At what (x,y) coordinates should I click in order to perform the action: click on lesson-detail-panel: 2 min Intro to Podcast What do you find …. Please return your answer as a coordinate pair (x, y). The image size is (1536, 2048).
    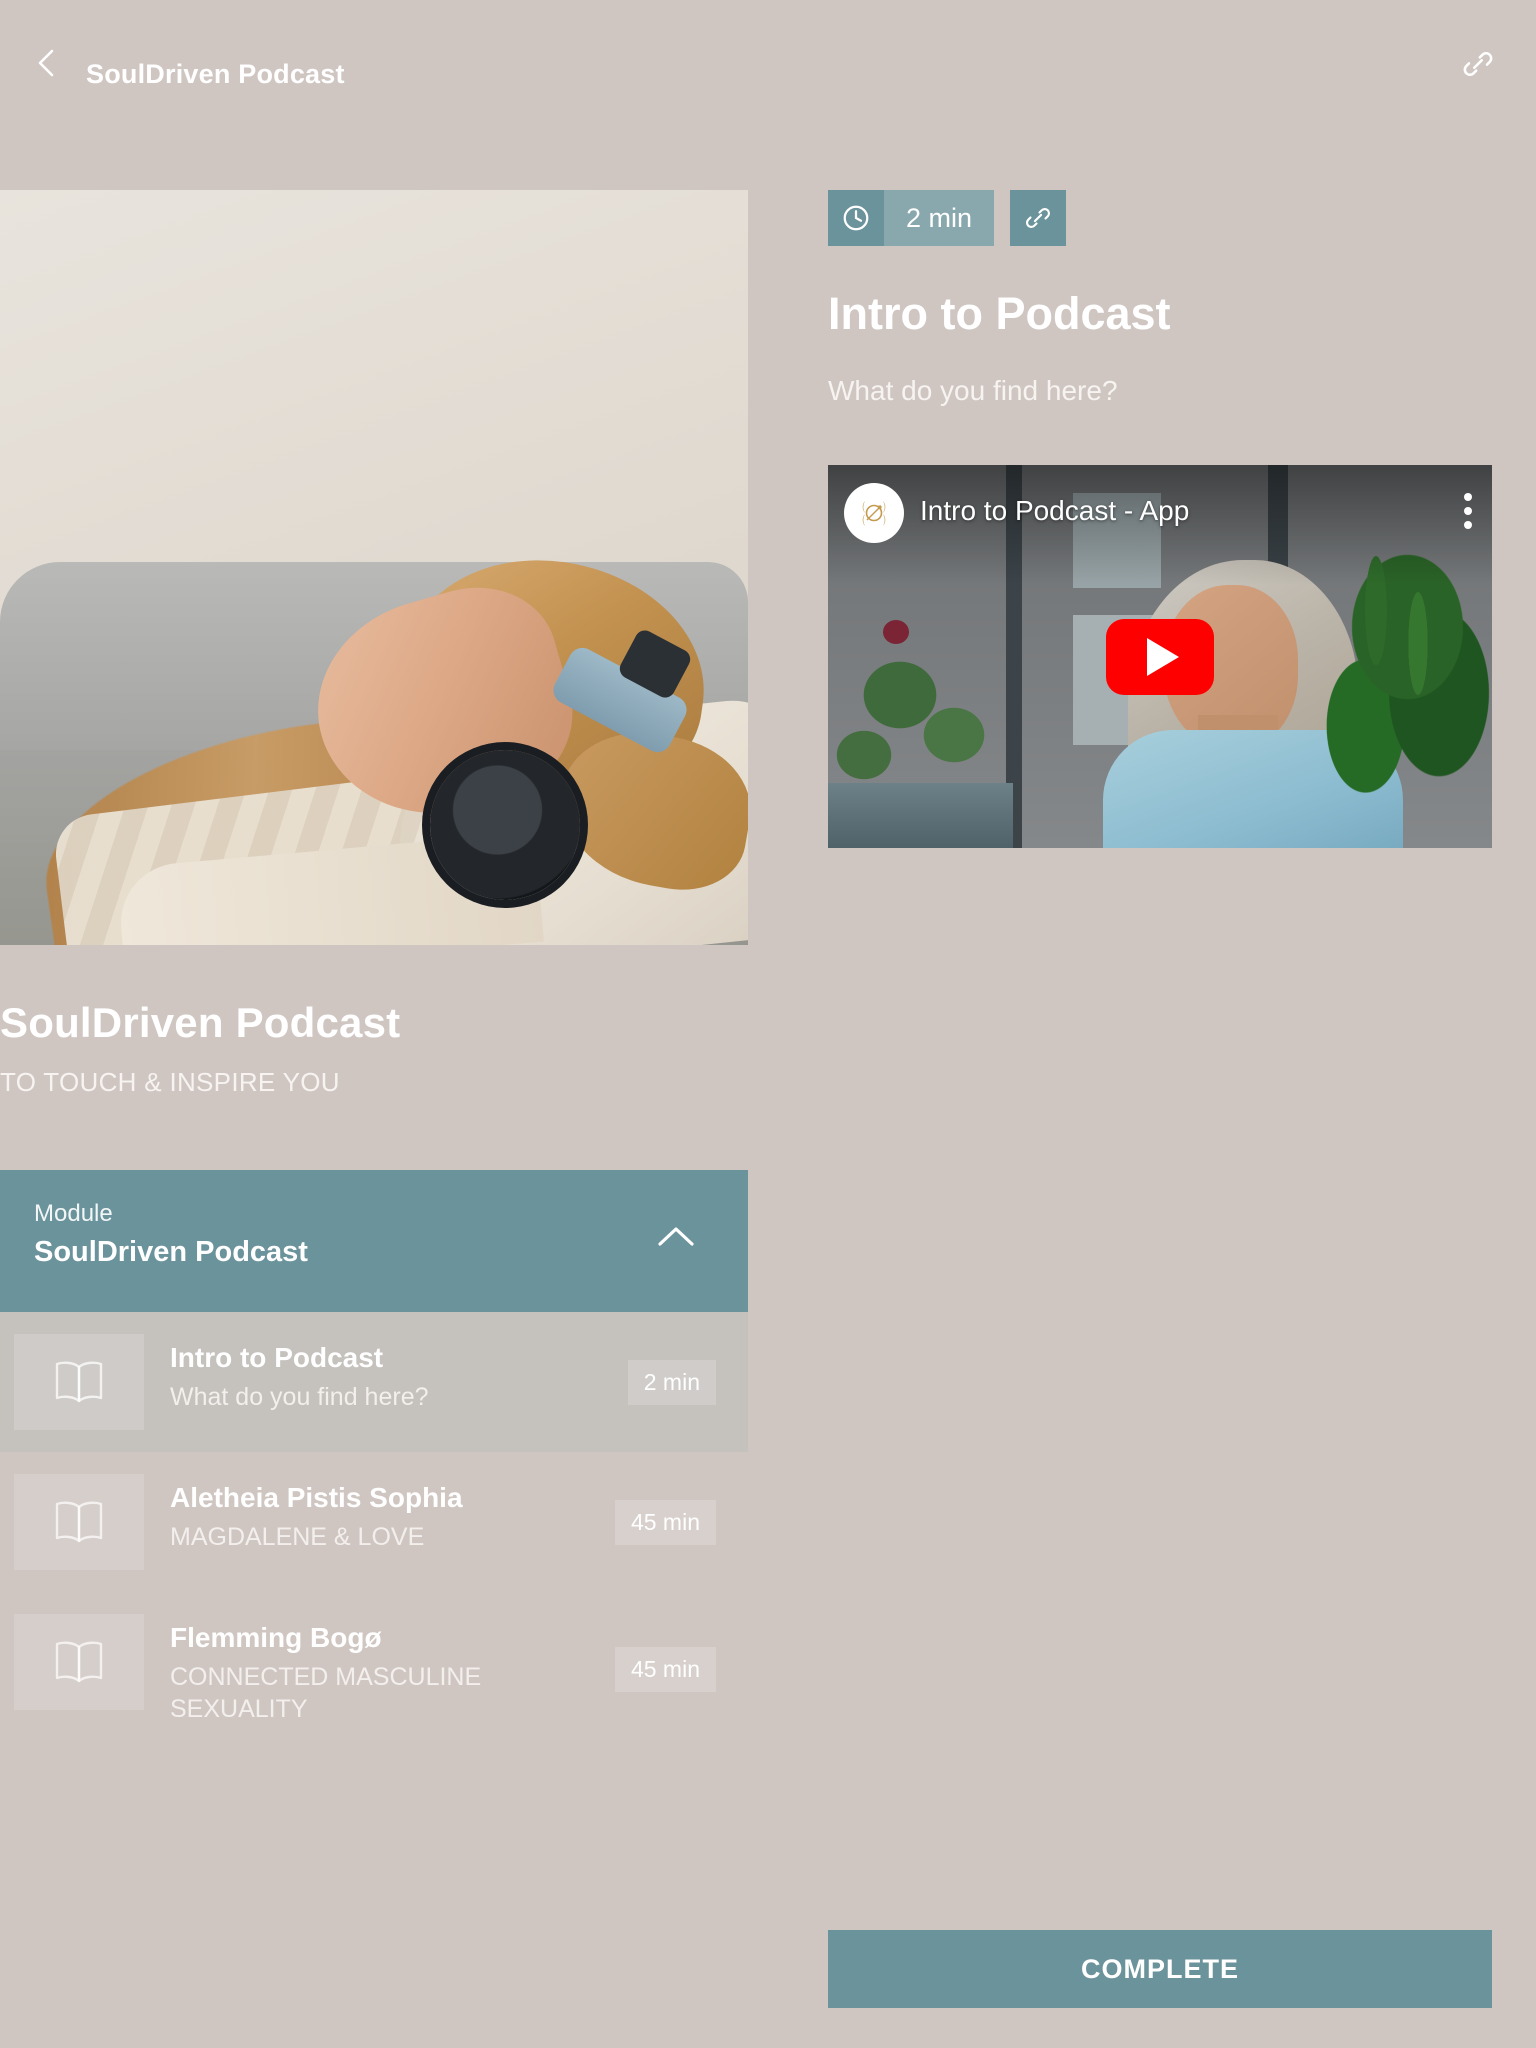
    Looking at the image, I should click on (1160, 519).